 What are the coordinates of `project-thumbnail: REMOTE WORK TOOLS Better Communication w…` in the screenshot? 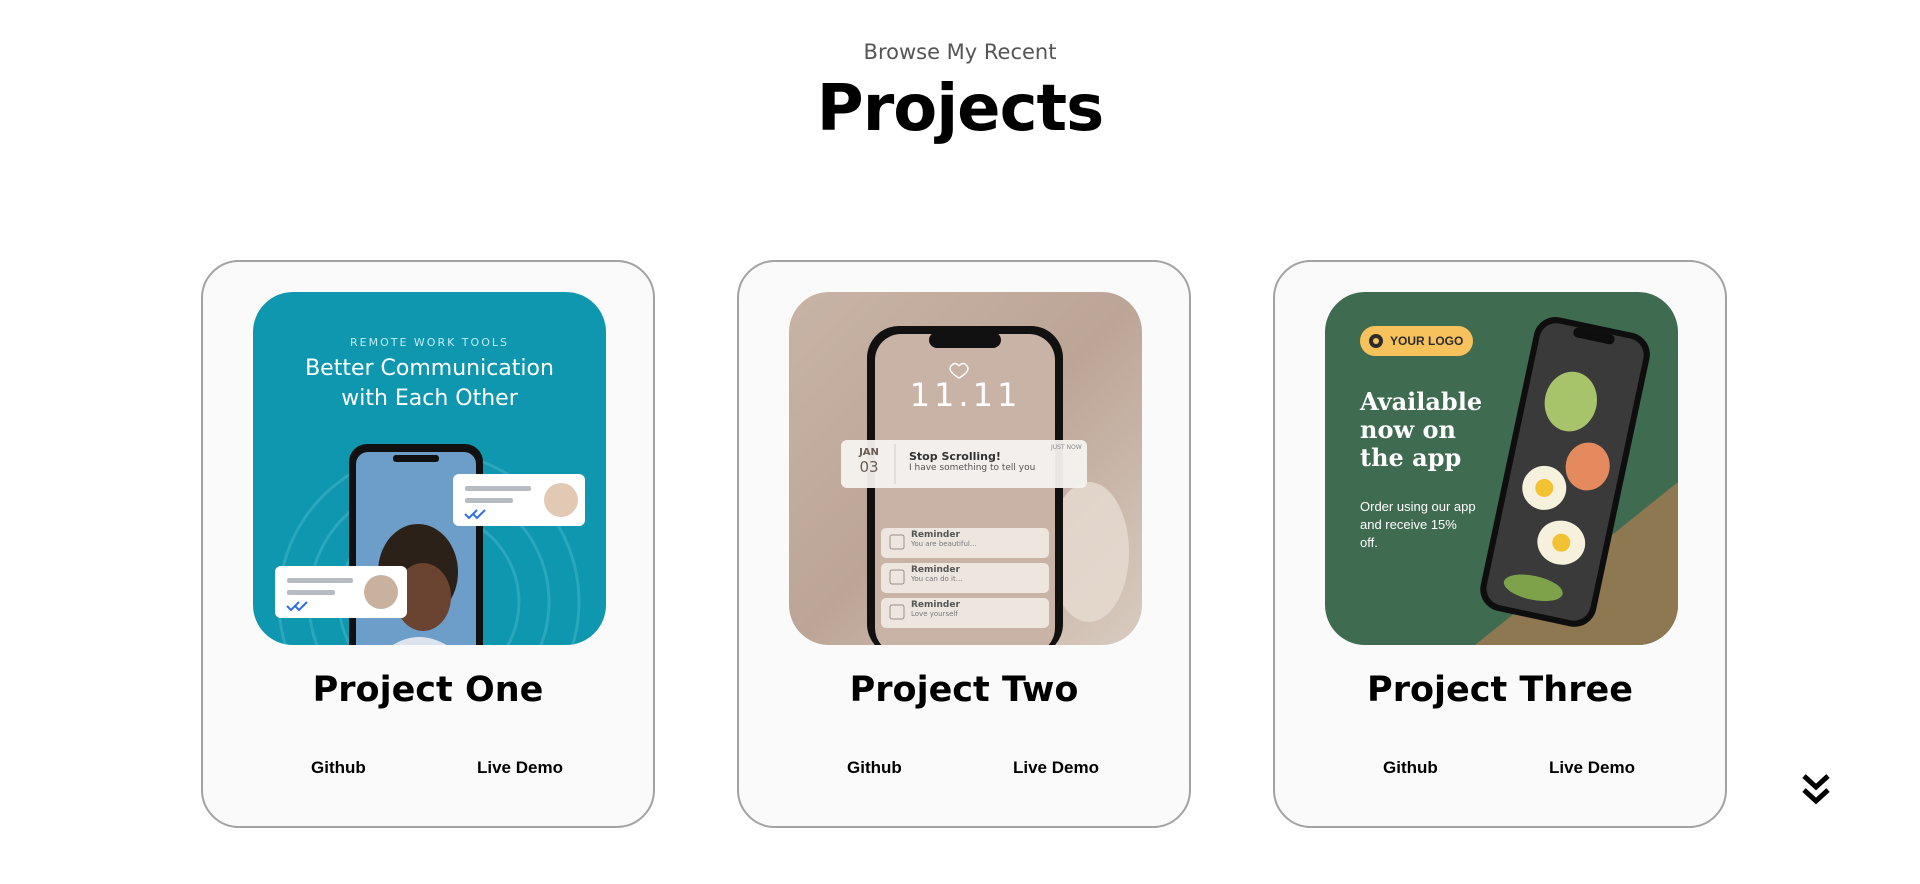 It's located at (429, 468).